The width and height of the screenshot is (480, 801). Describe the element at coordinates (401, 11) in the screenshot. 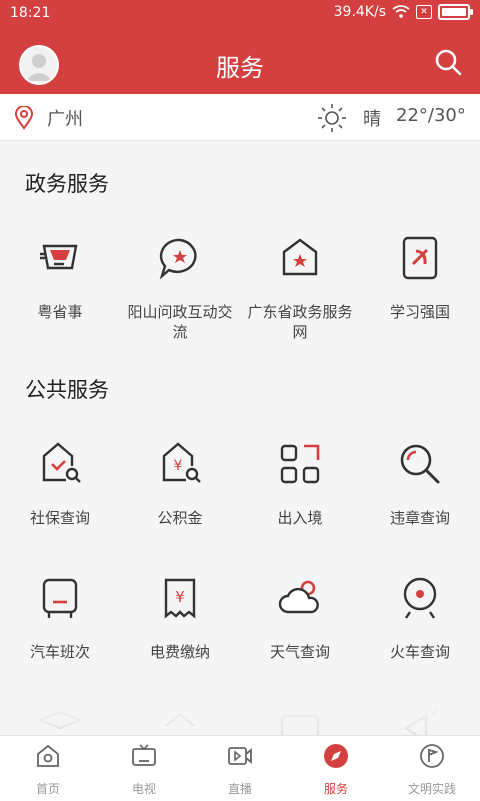

I see `wifi-icon` at that location.